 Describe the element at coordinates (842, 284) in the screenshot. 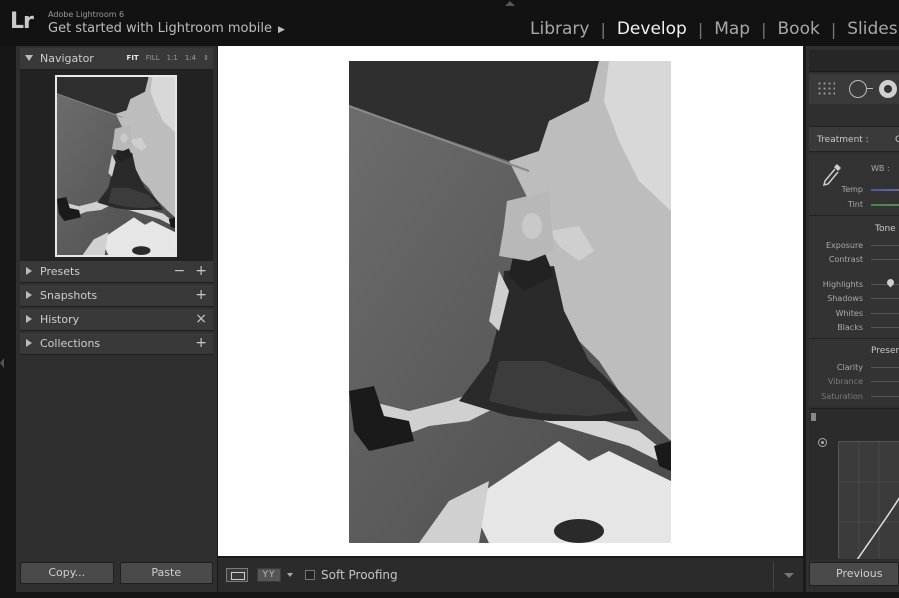

I see `highlights-label: Highlights` at that location.